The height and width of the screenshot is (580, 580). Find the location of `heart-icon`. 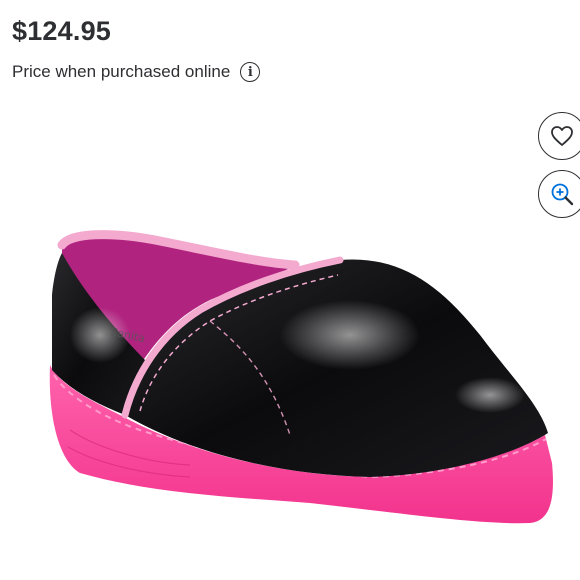

heart-icon is located at coordinates (562, 136).